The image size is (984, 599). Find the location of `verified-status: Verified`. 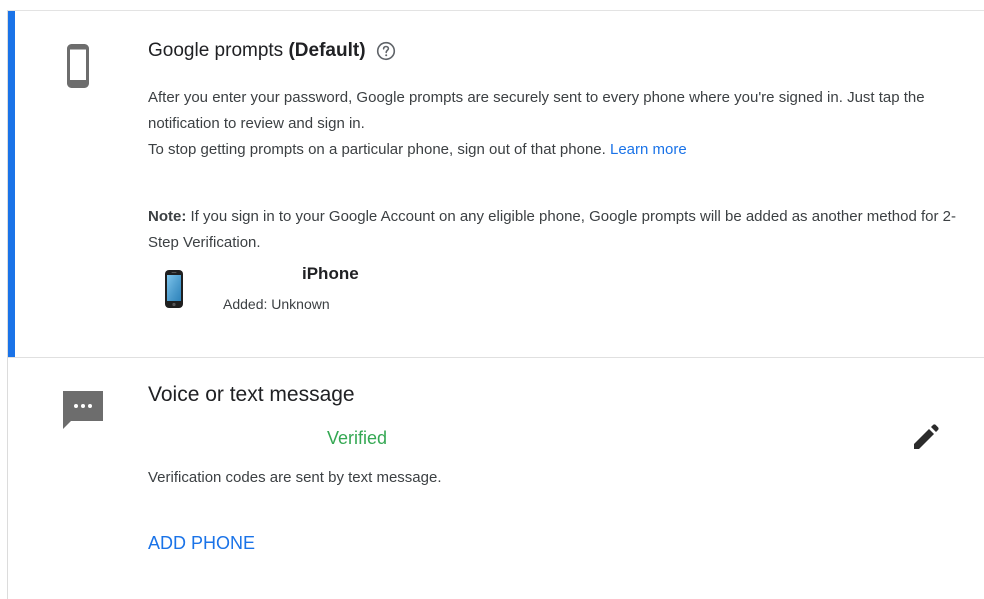

verified-status: Verified is located at coordinates (357, 438).